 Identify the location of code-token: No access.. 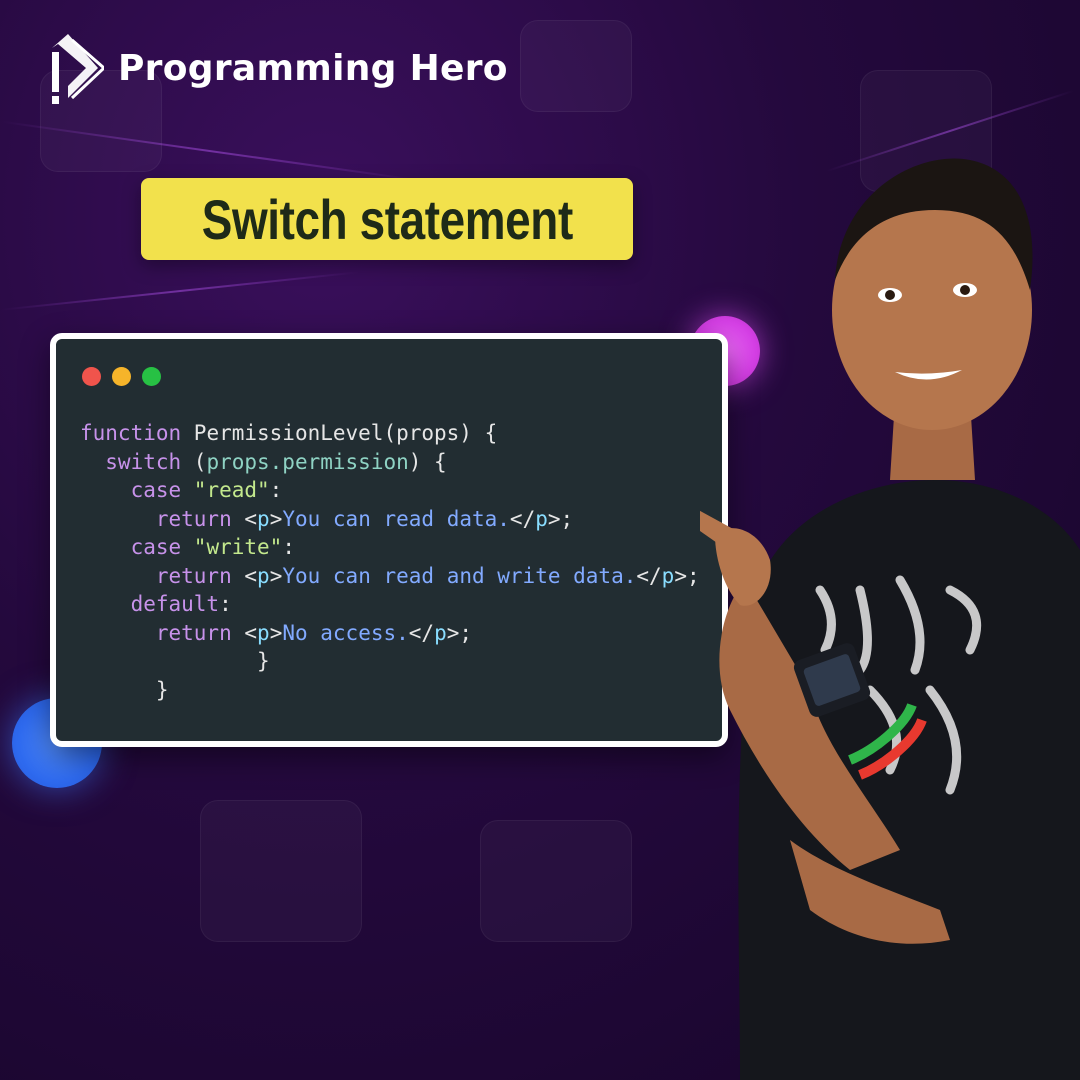
(345, 632).